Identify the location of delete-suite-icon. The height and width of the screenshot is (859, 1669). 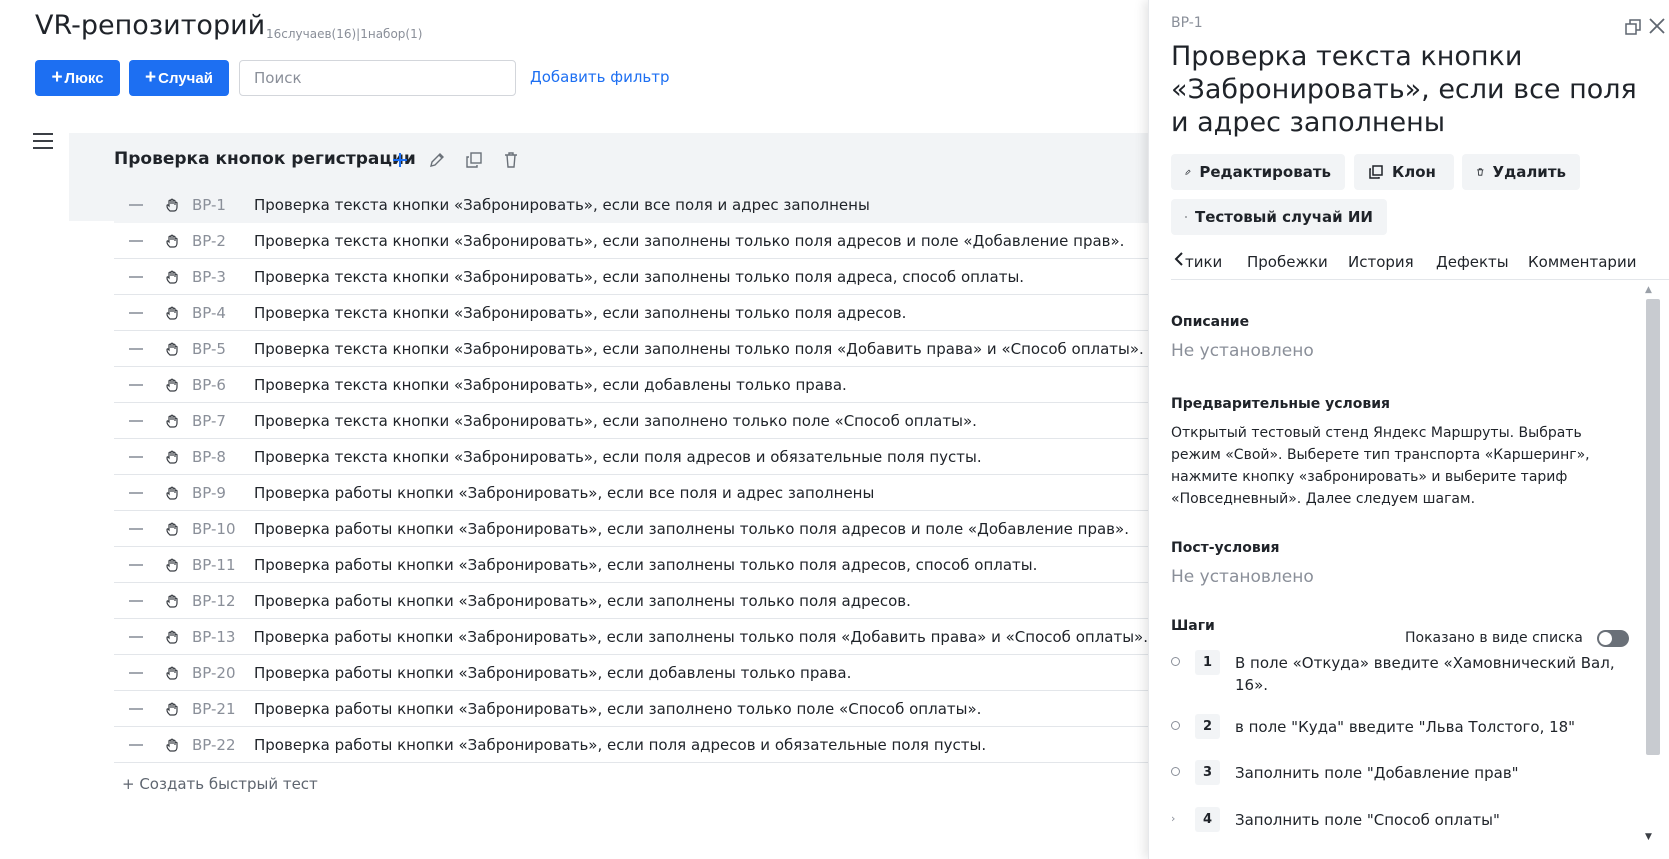
(511, 160).